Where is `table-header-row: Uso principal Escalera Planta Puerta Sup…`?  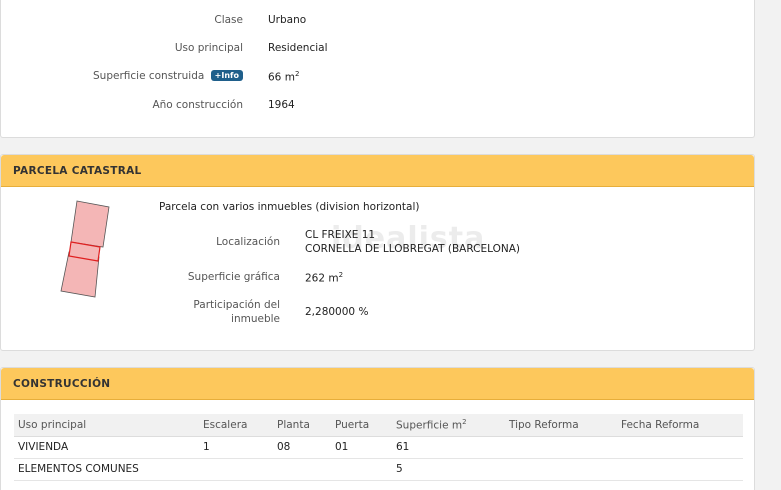
table-header-row: Uso principal Escalera Planta Puerta Sup… is located at coordinates (378, 425).